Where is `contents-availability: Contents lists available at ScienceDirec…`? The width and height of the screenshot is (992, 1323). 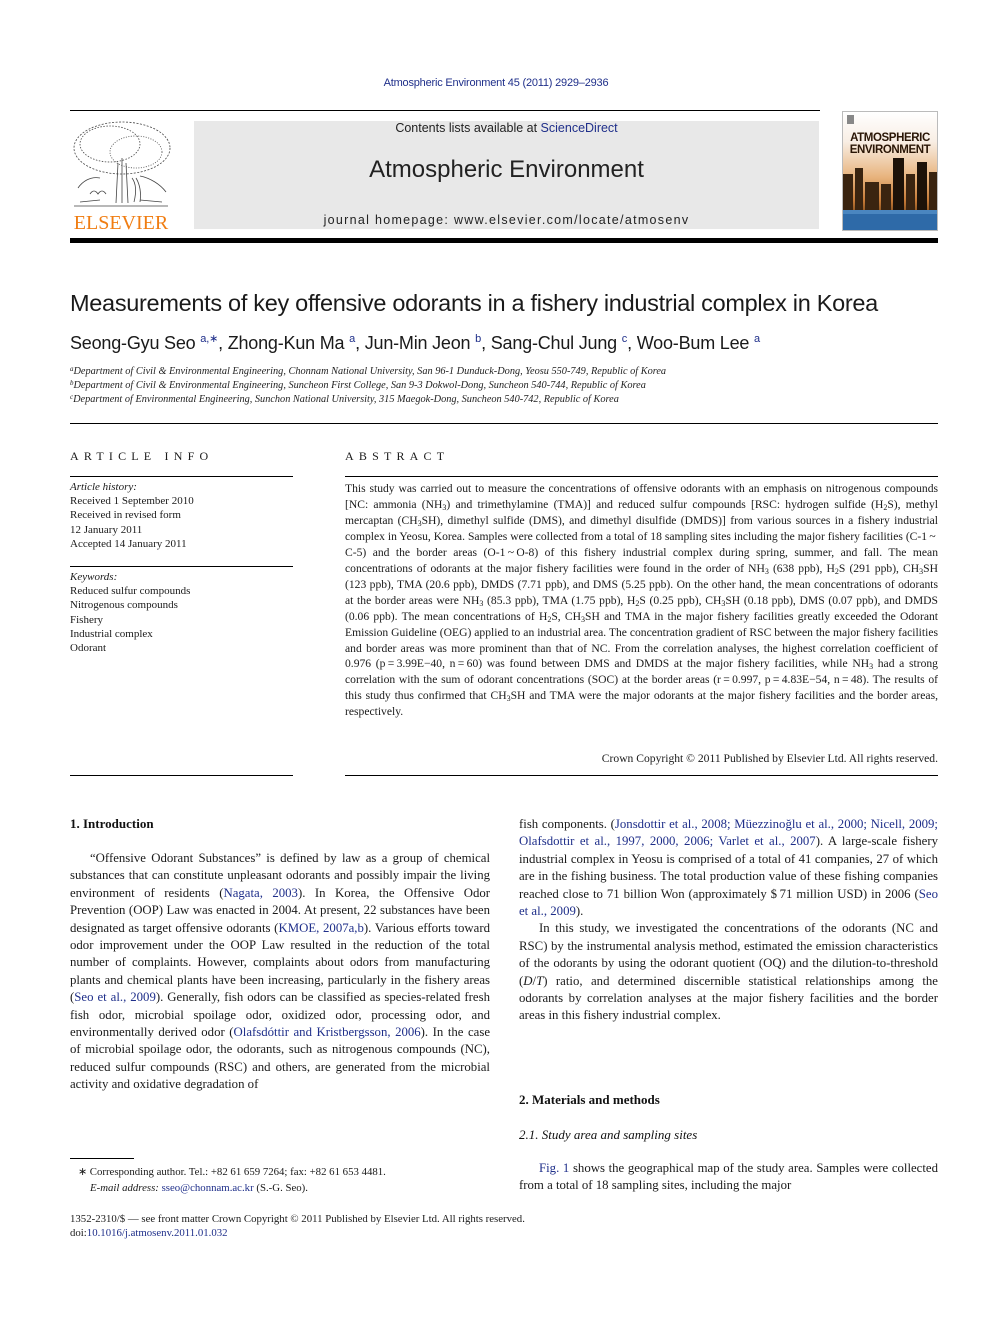 contents-availability: Contents lists available at ScienceDirec… is located at coordinates (506, 128).